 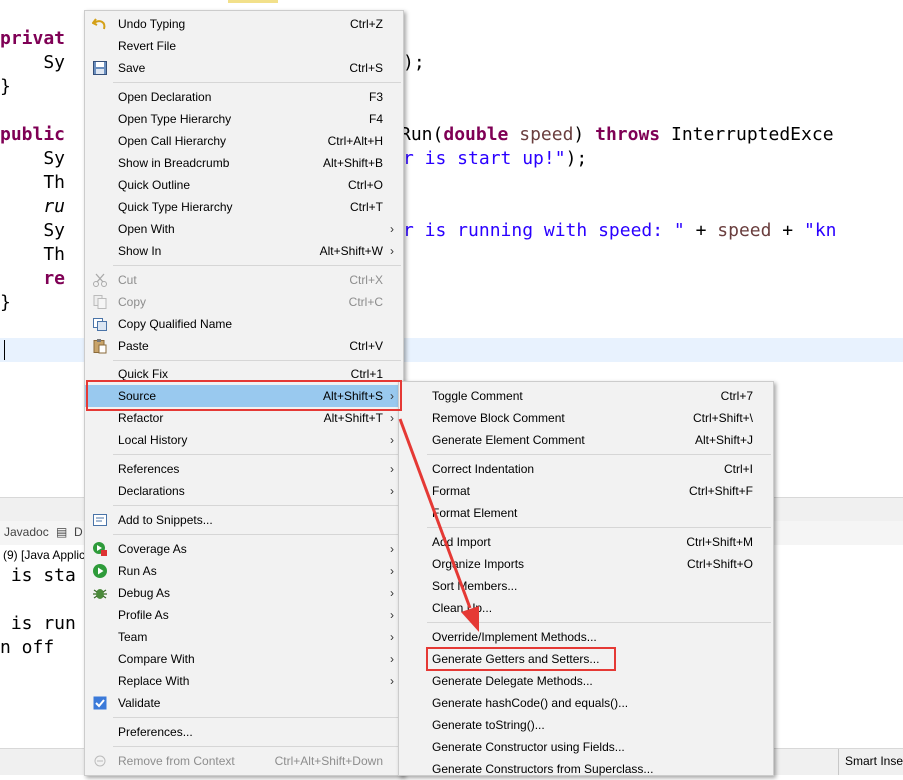 What do you see at coordinates (244, 46) in the screenshot?
I see `menu-item-revert-file: Revert File` at bounding box center [244, 46].